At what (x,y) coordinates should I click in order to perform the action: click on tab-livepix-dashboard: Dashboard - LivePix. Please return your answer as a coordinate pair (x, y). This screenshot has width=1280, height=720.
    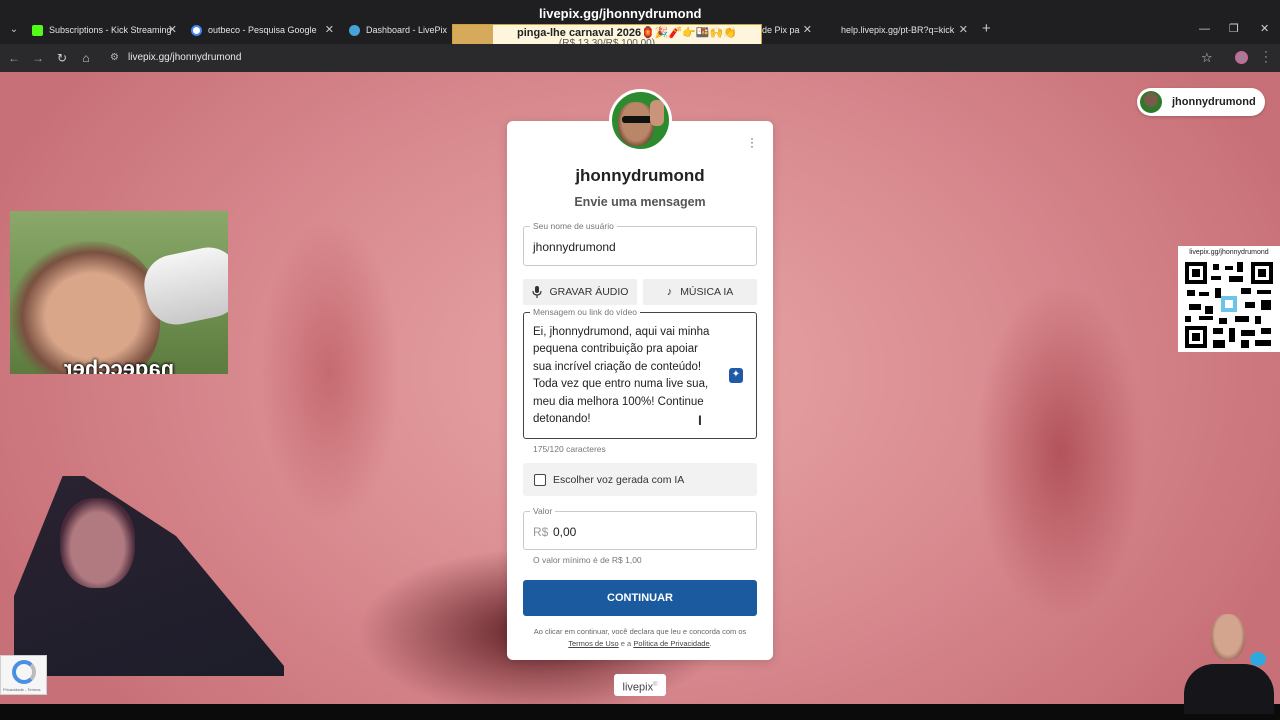
    Looking at the image, I should click on (399, 30).